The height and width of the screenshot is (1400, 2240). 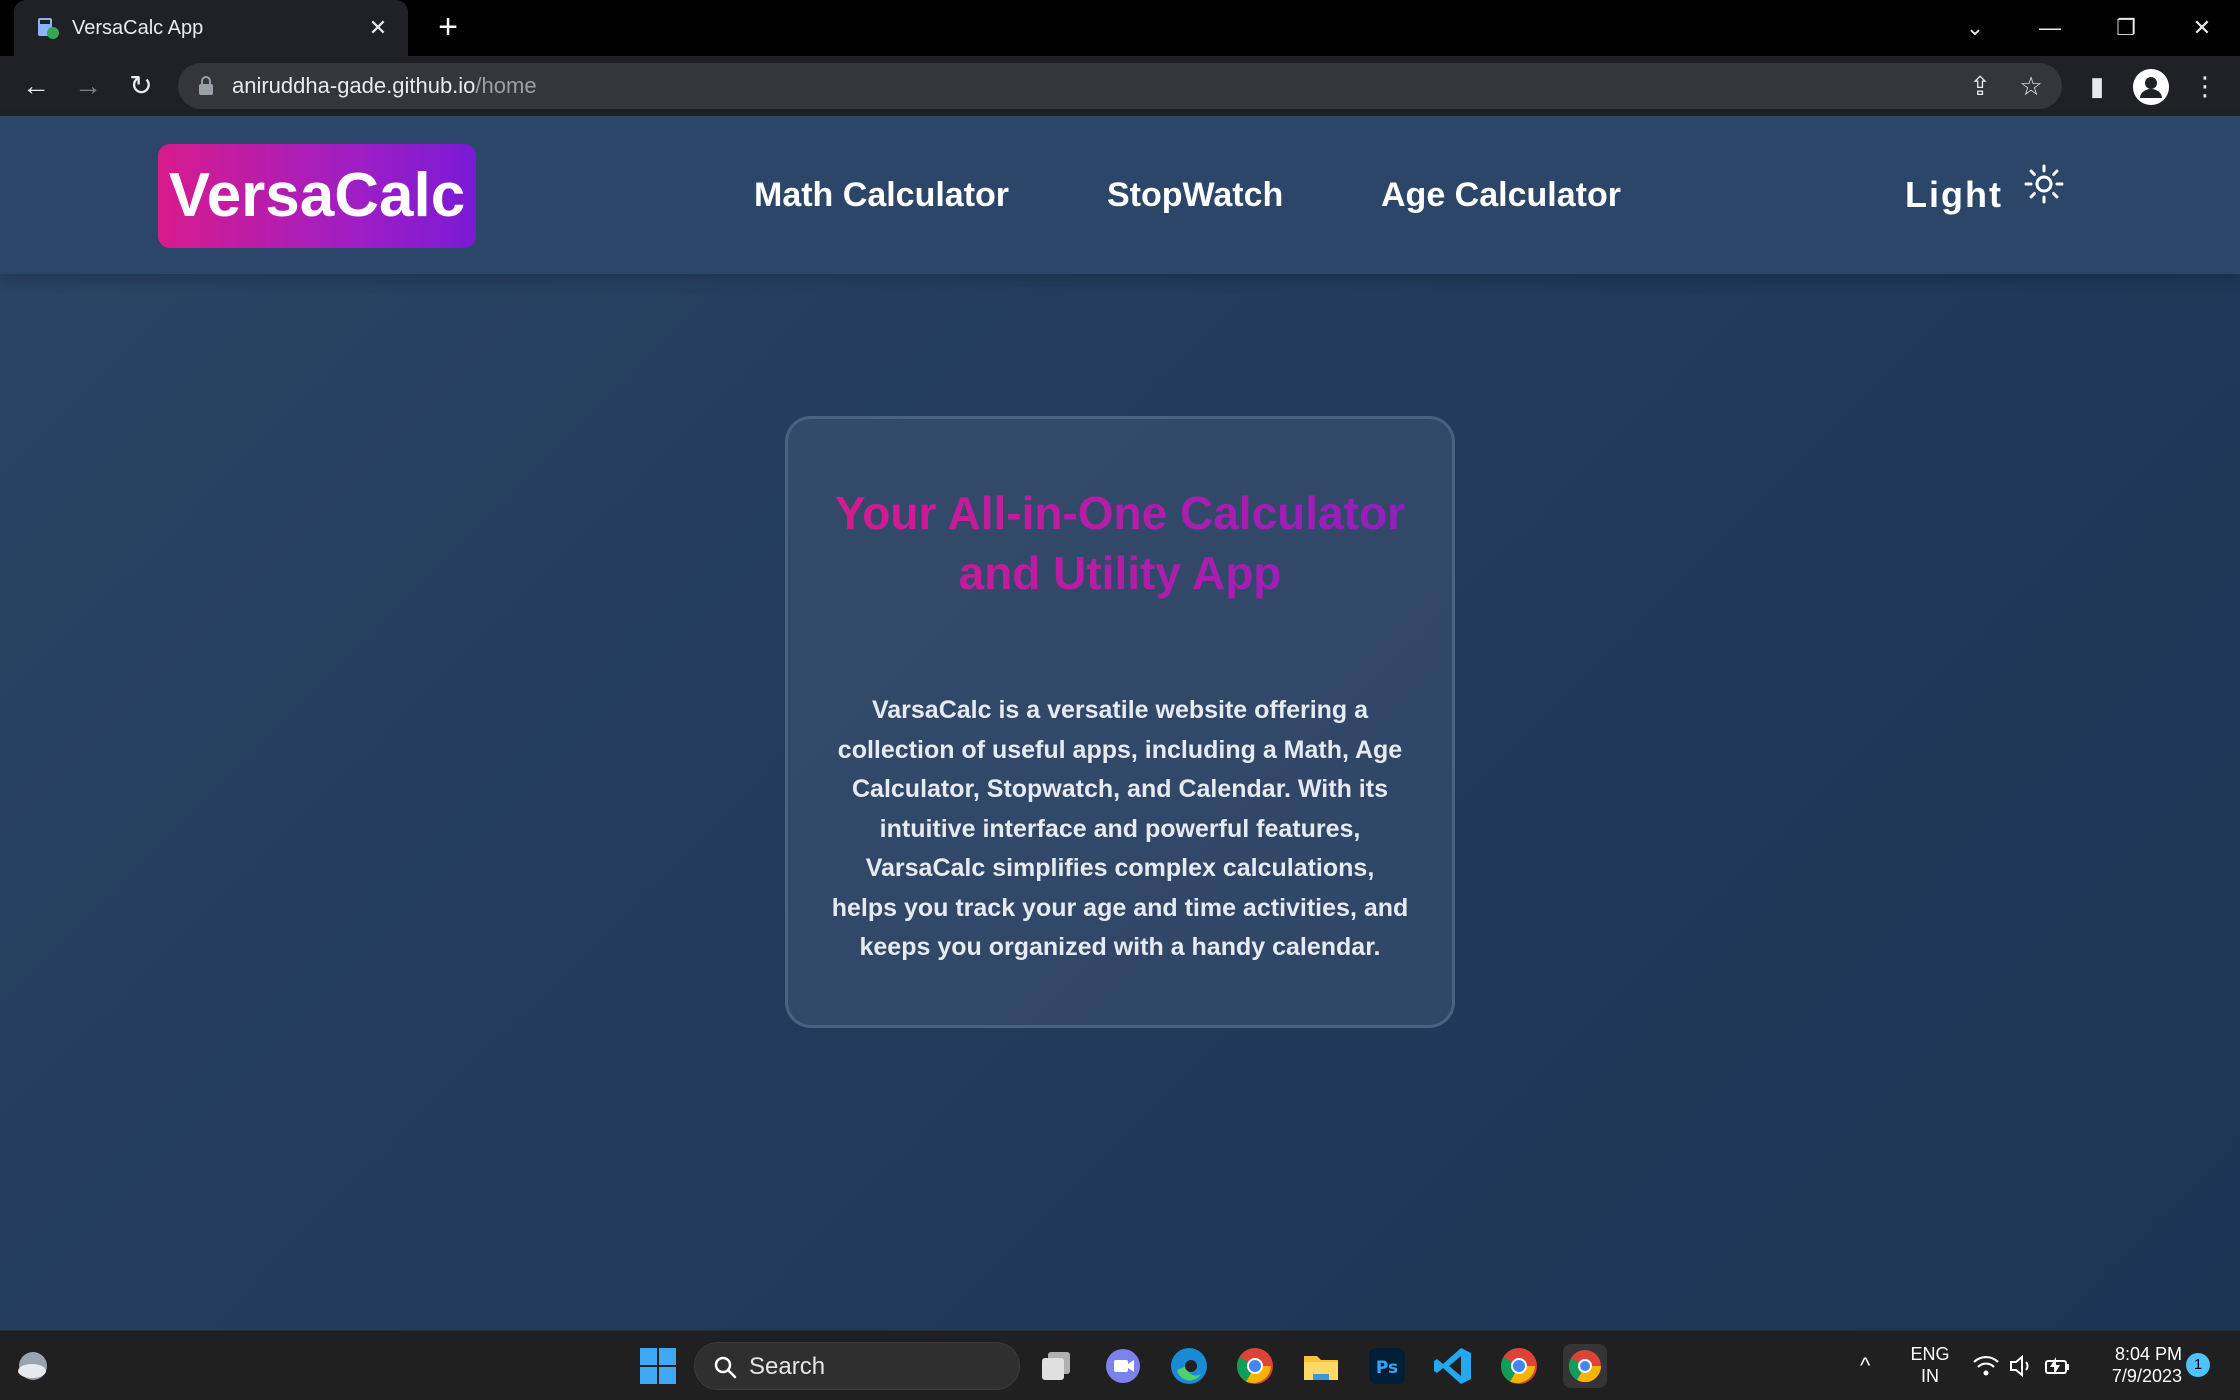 What do you see at coordinates (211, 28) in the screenshot?
I see `browser-tab: VersaCalc App ✕` at bounding box center [211, 28].